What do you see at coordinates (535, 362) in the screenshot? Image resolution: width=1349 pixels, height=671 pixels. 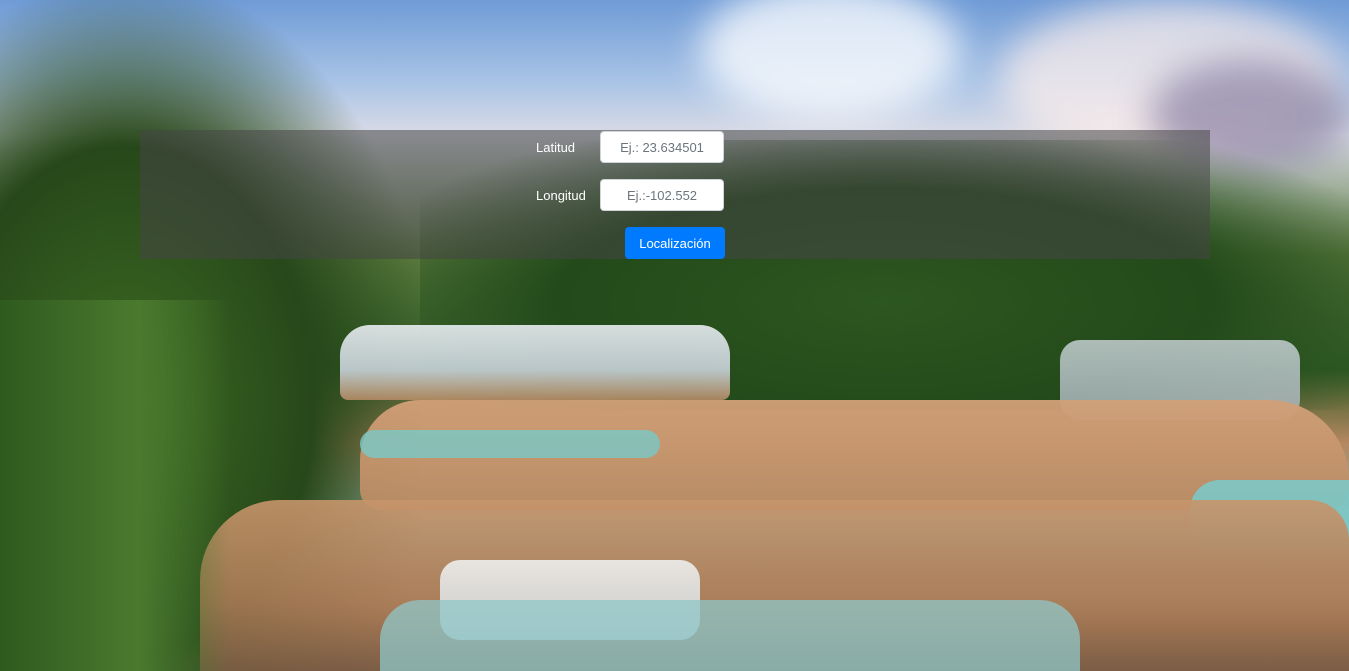 I see `waterfall-upper` at bounding box center [535, 362].